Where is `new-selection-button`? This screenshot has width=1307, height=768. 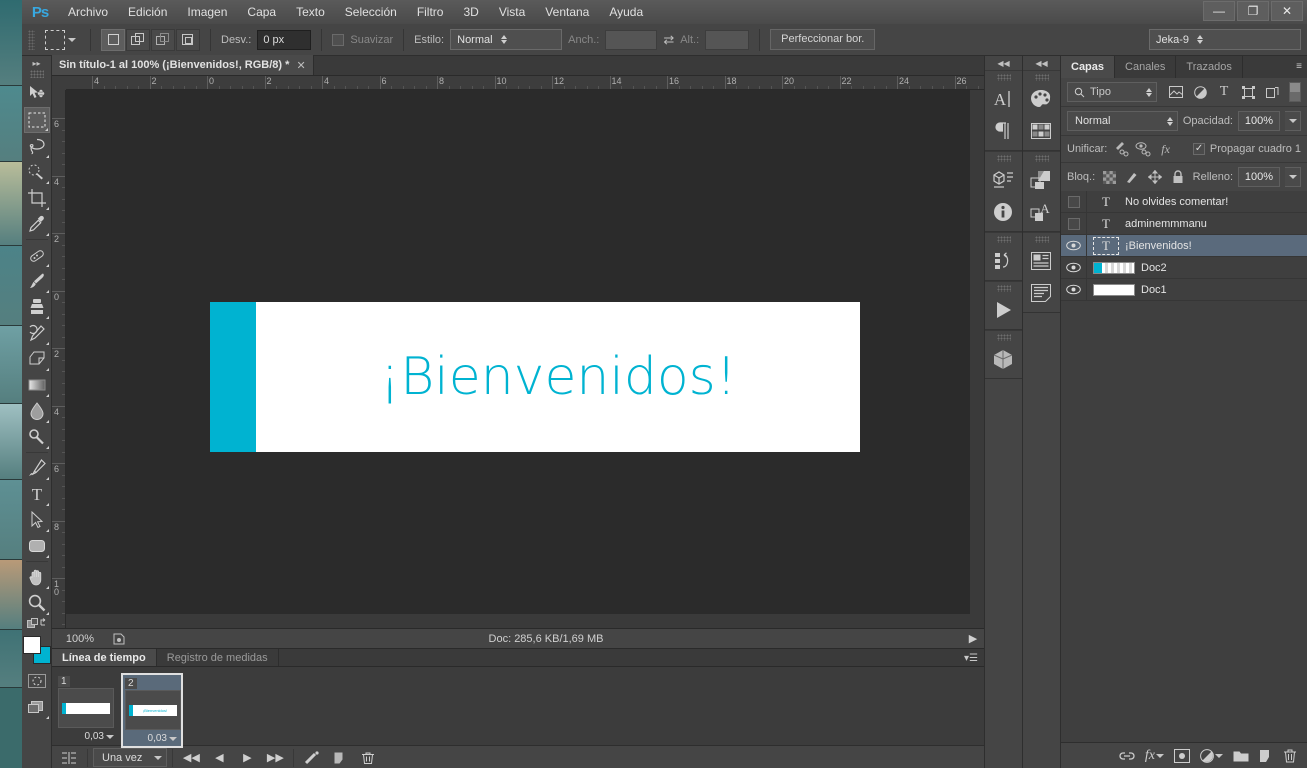
new-selection-button is located at coordinates (113, 39).